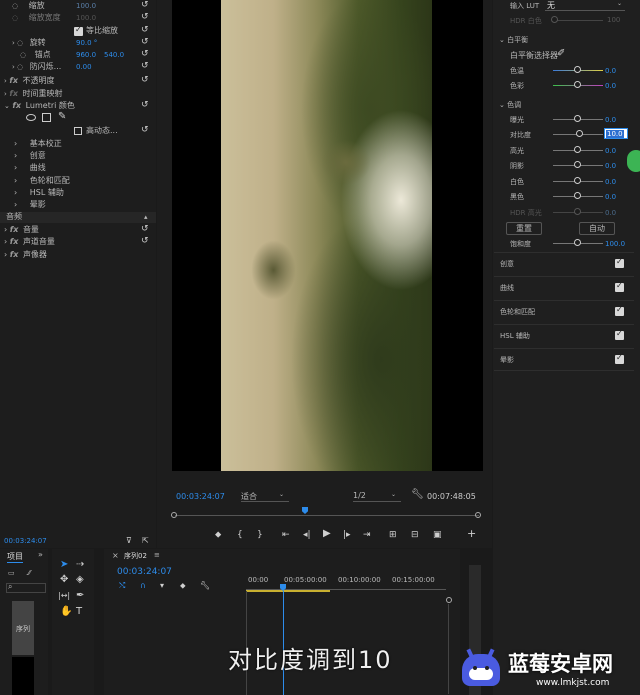 The width and height of the screenshot is (640, 695). What do you see at coordinates (561, 54) in the screenshot?
I see `eyedropper-icon: ✐` at bounding box center [561, 54].